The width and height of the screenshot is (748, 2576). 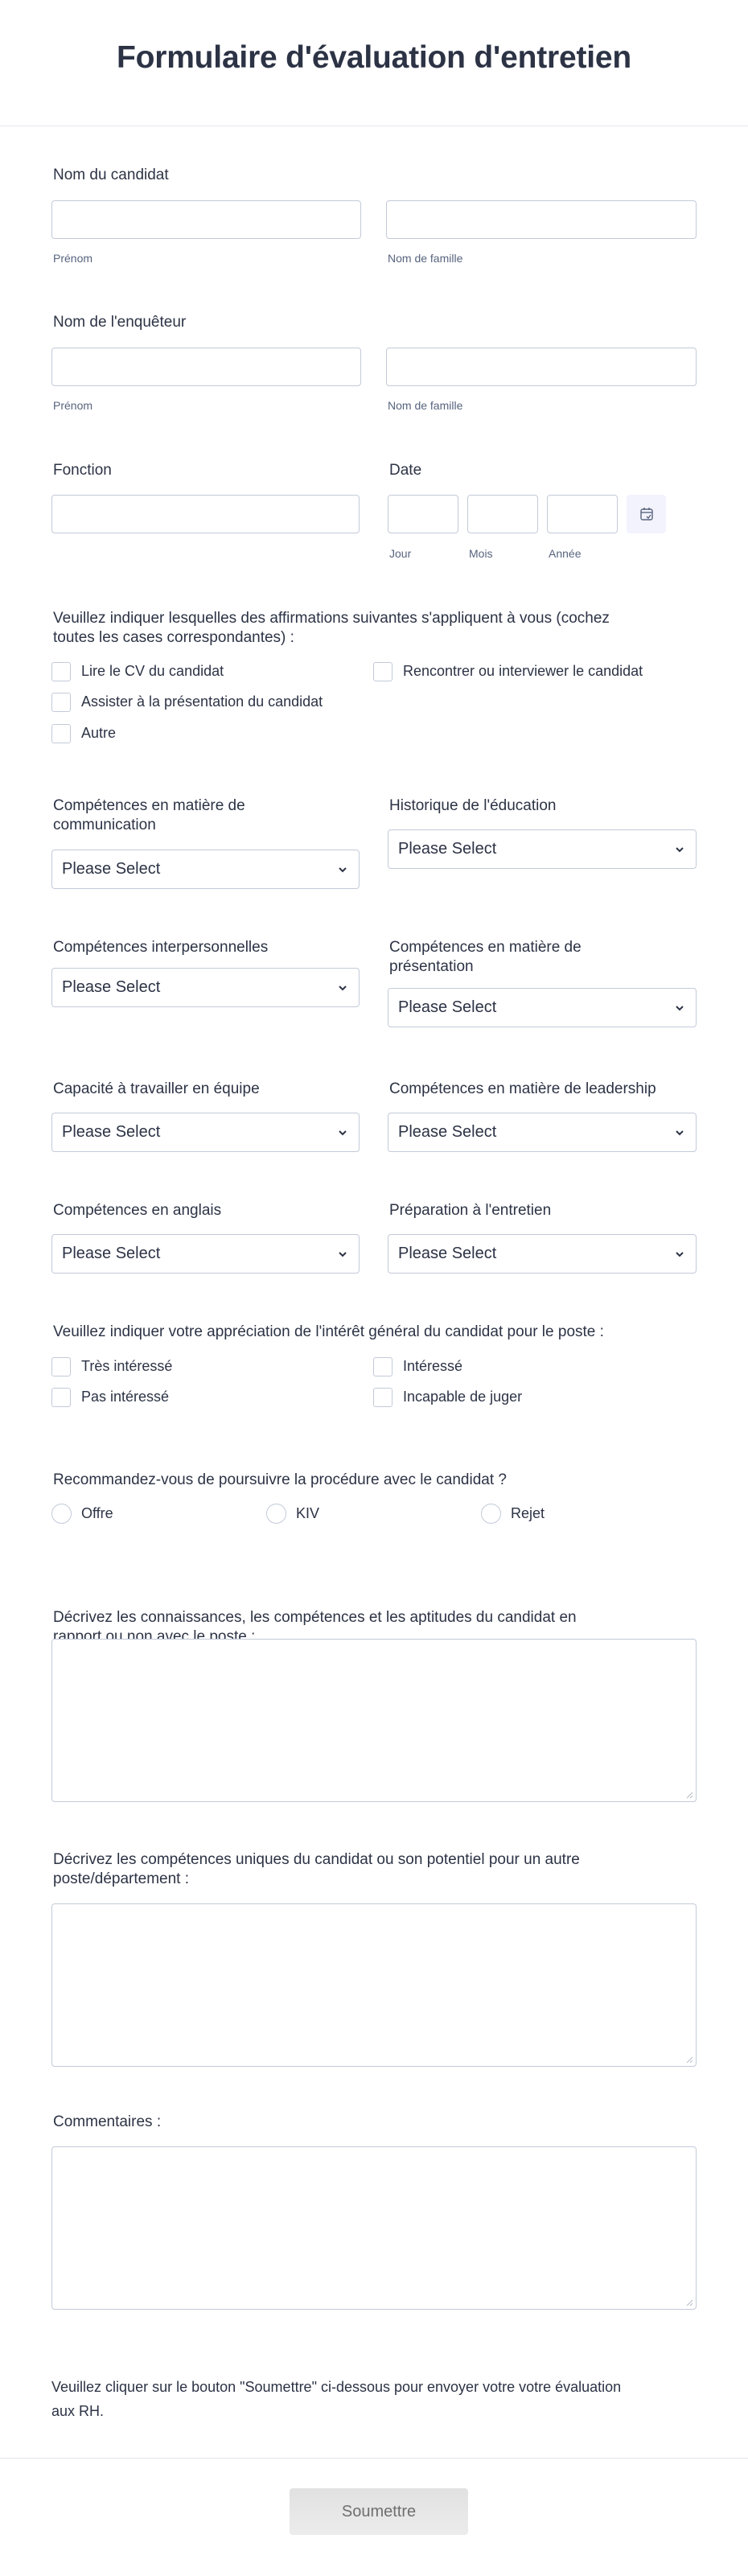 What do you see at coordinates (582, 514) in the screenshot?
I see `date-year-input` at bounding box center [582, 514].